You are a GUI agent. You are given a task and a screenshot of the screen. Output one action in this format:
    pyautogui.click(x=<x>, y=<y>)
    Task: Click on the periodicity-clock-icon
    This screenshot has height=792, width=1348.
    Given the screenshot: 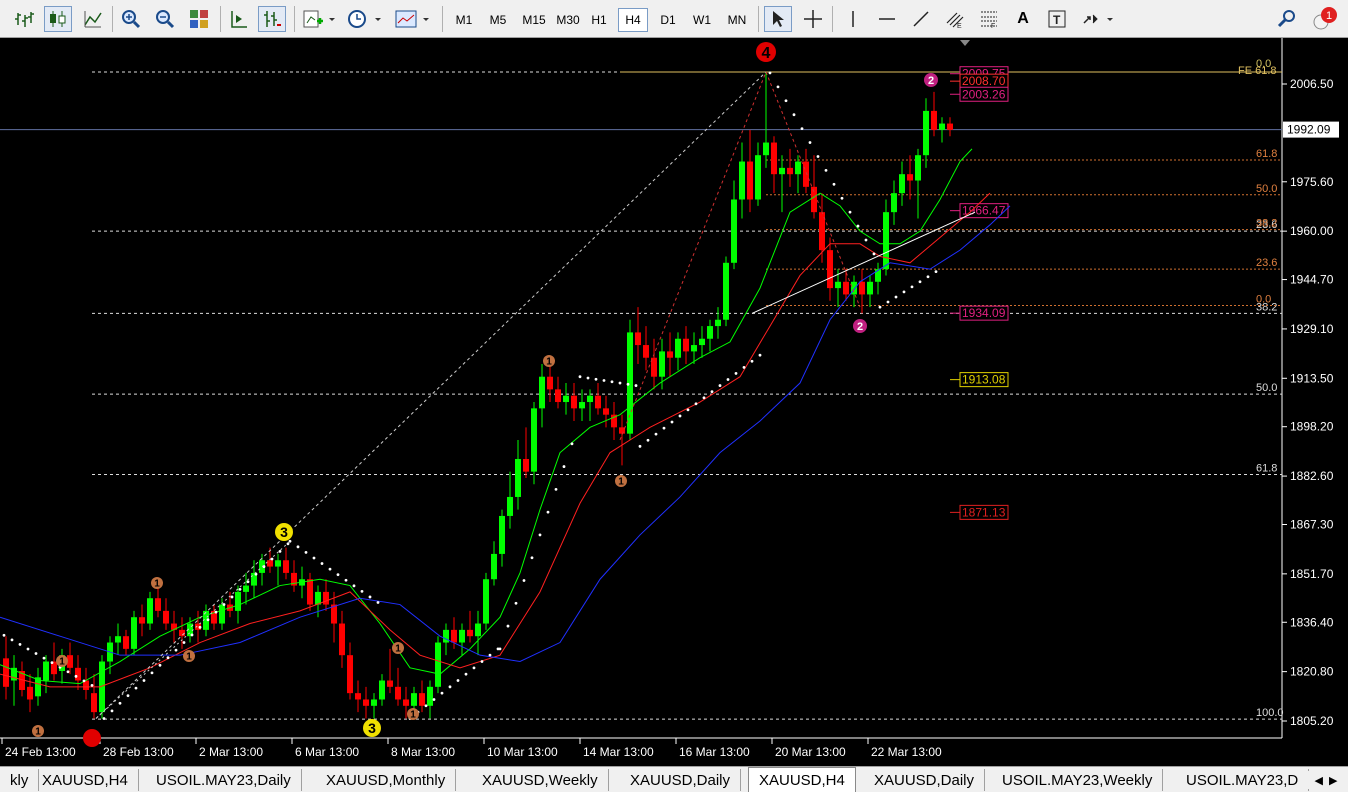 What is the action you would take?
    pyautogui.click(x=366, y=19)
    